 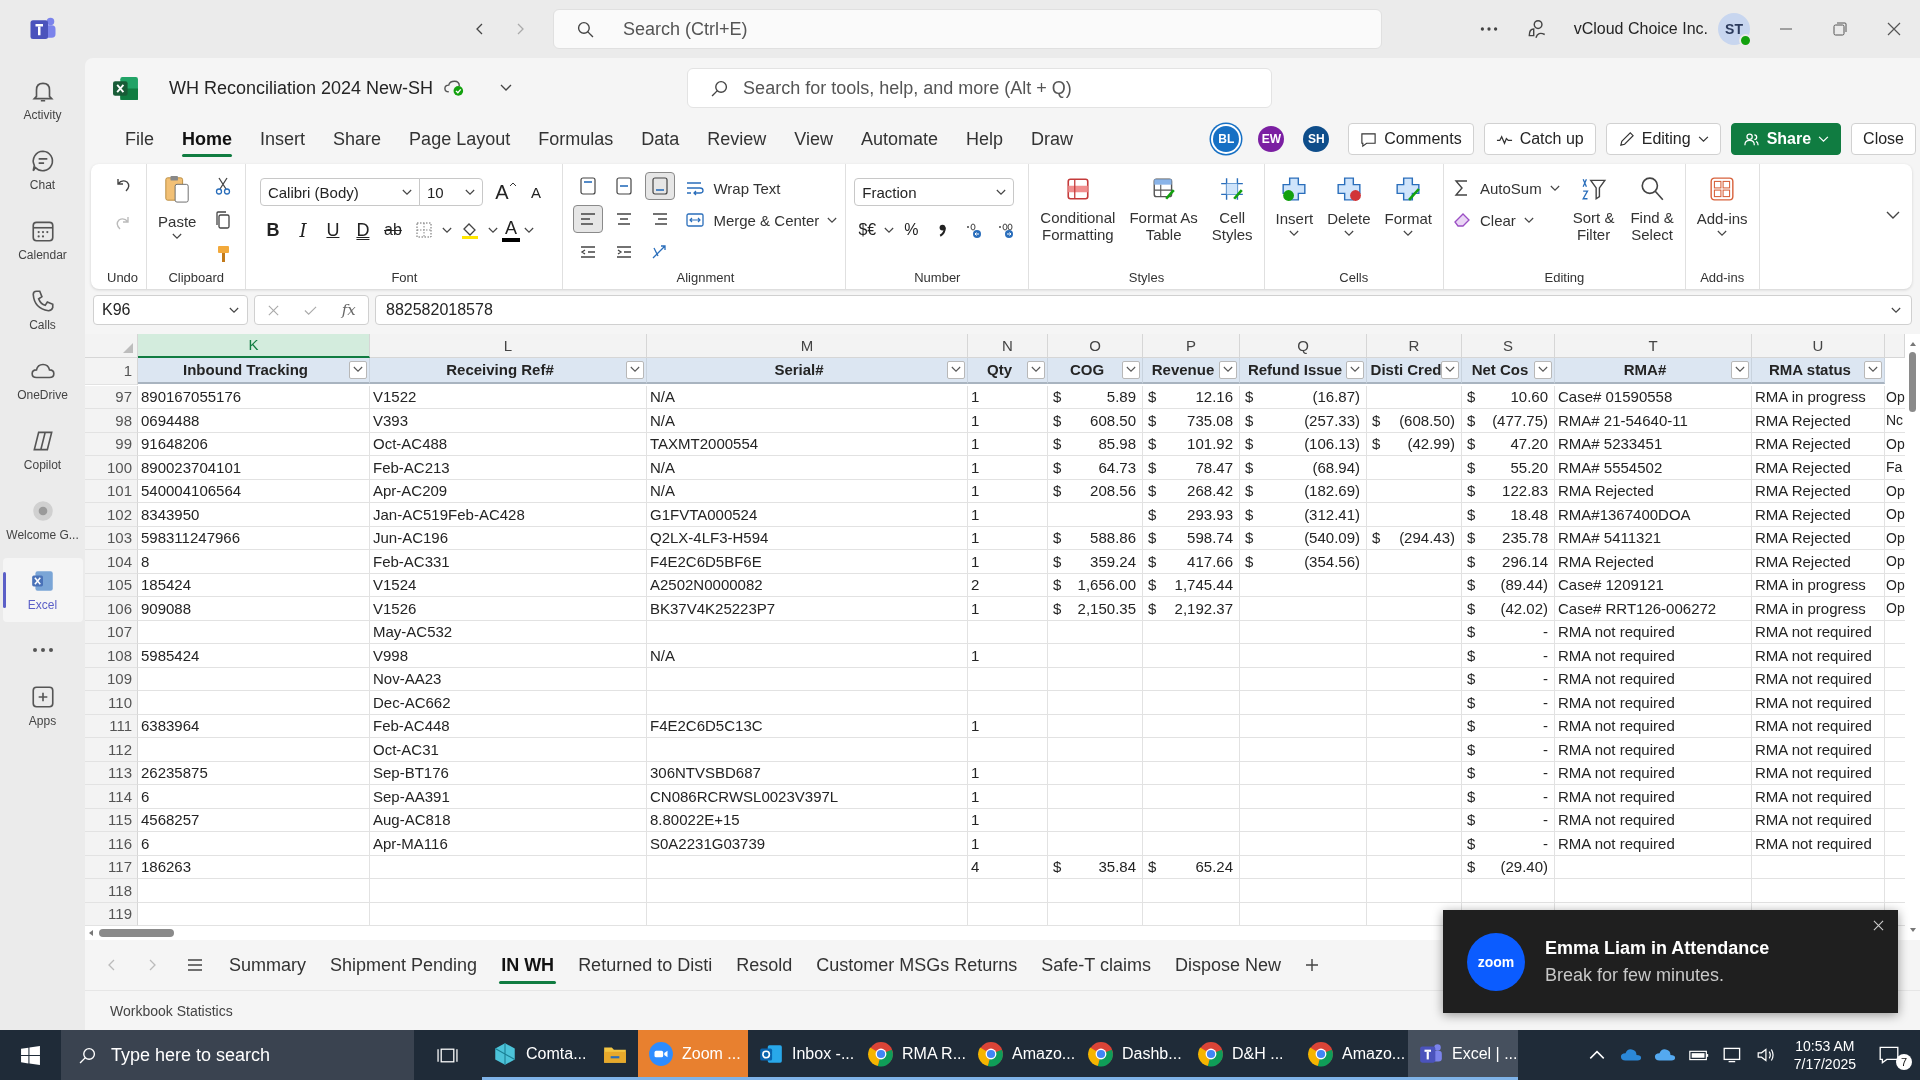 What do you see at coordinates (42, 590) in the screenshot?
I see `rail-item: Excel` at bounding box center [42, 590].